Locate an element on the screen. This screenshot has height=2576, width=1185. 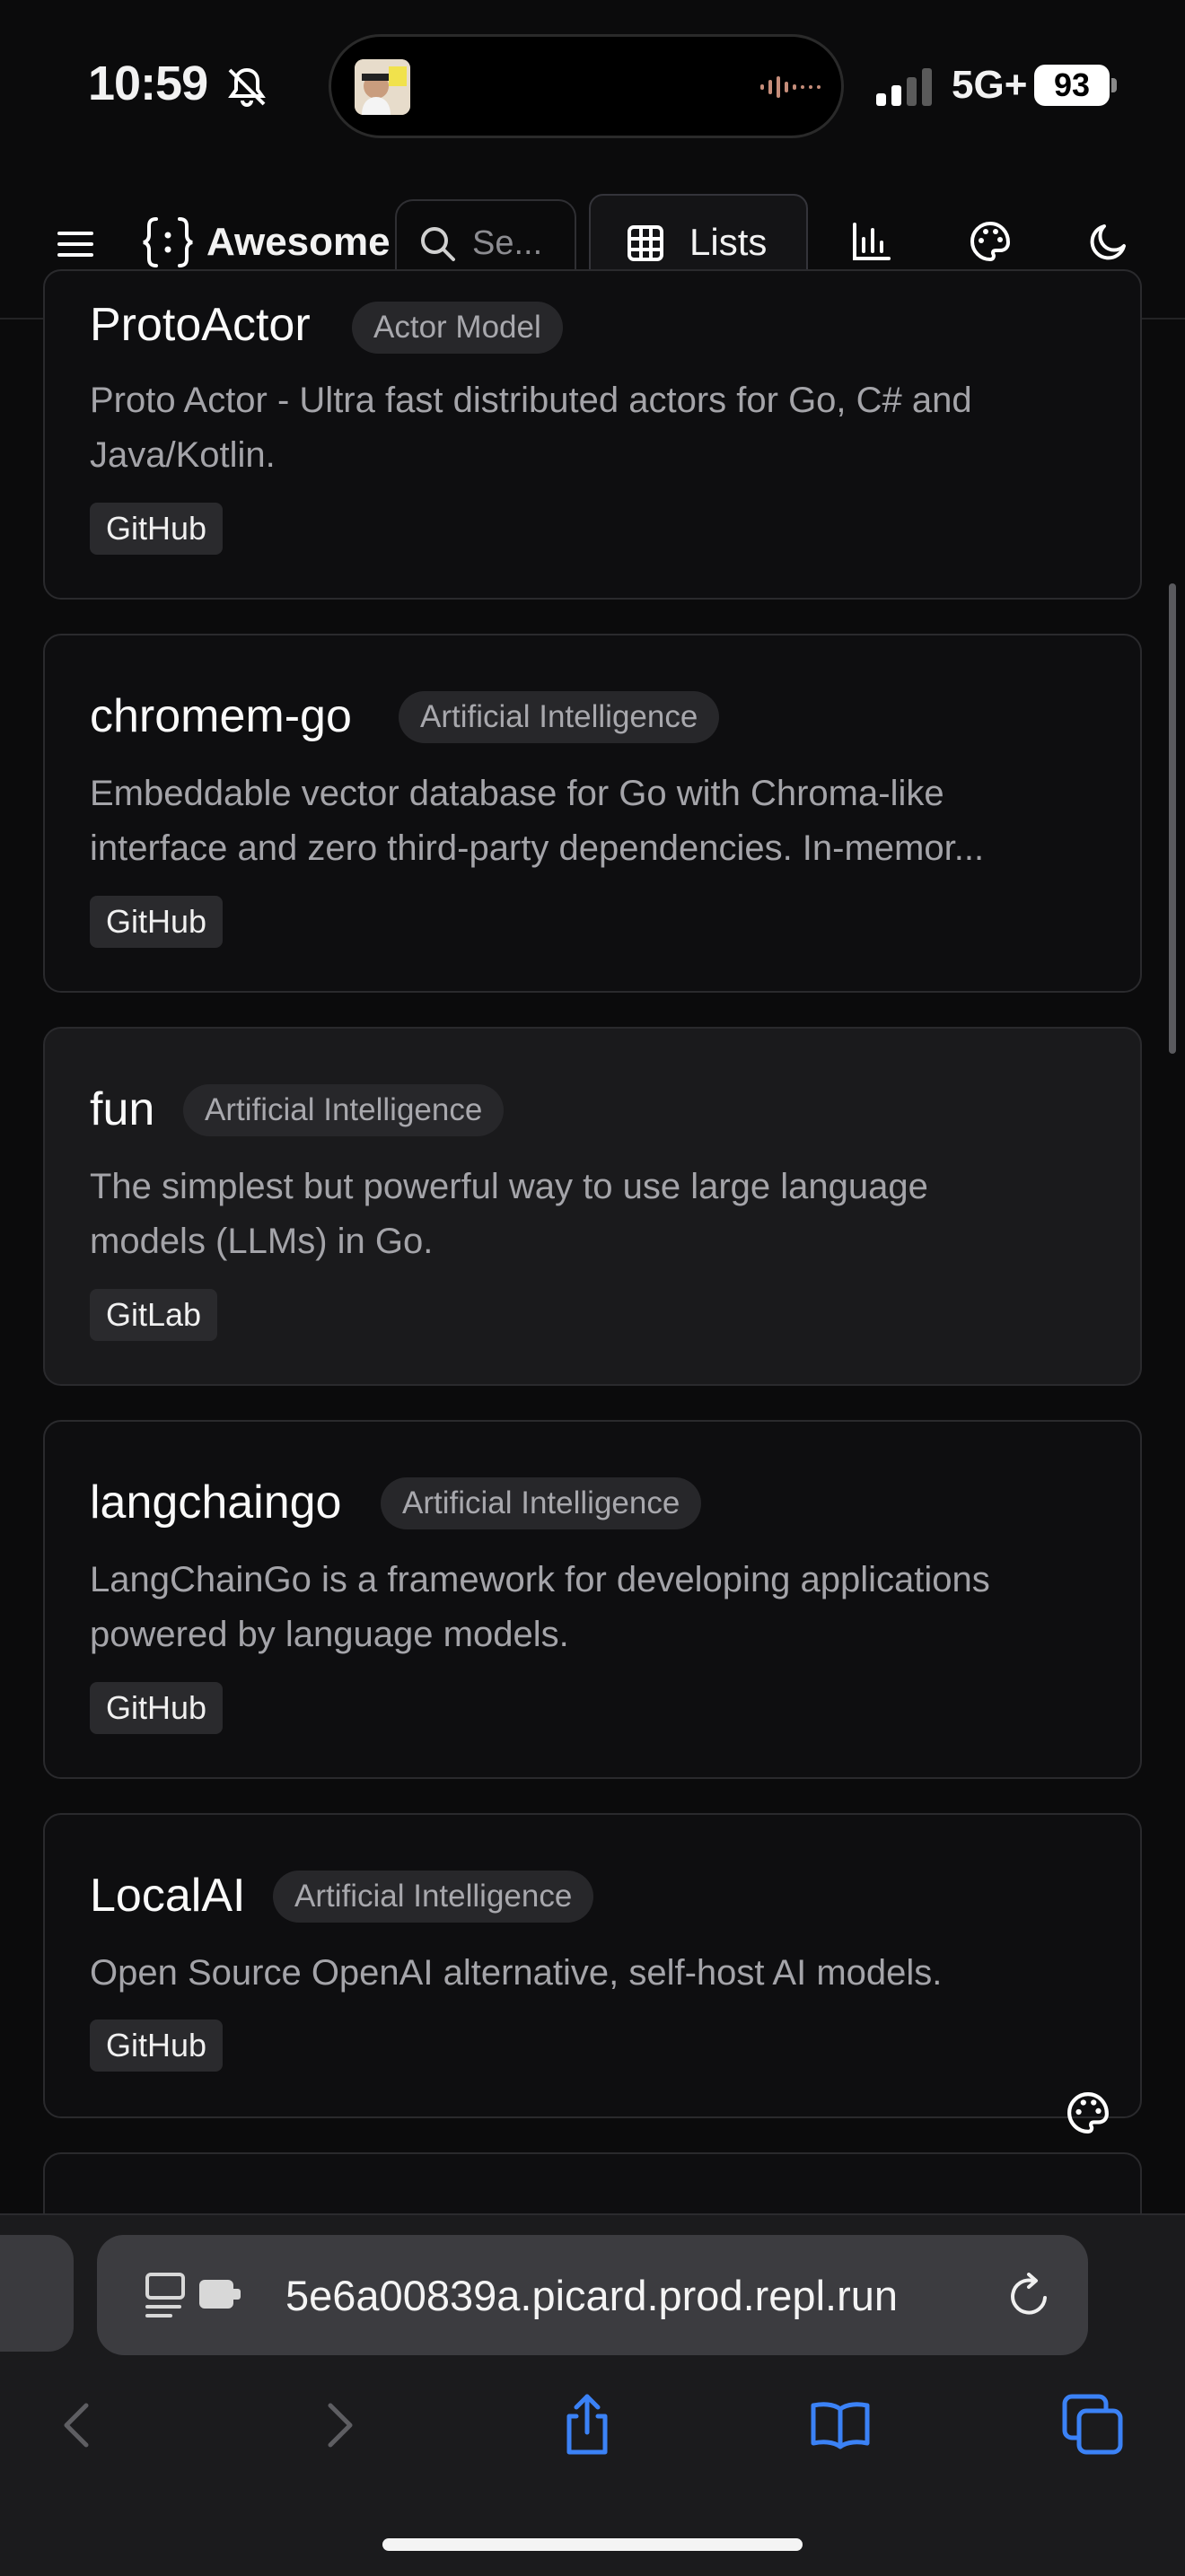
book-icon is located at coordinates (840, 2425).